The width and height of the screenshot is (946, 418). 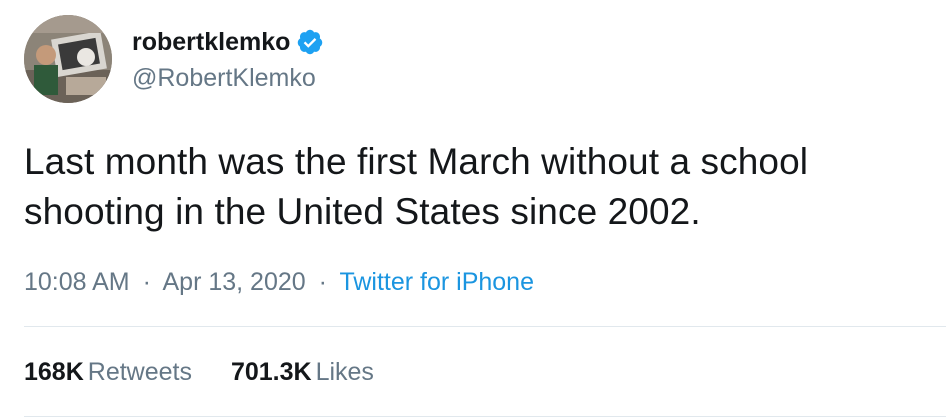 What do you see at coordinates (224, 78) in the screenshot?
I see `author-handle: @RobertKlemko` at bounding box center [224, 78].